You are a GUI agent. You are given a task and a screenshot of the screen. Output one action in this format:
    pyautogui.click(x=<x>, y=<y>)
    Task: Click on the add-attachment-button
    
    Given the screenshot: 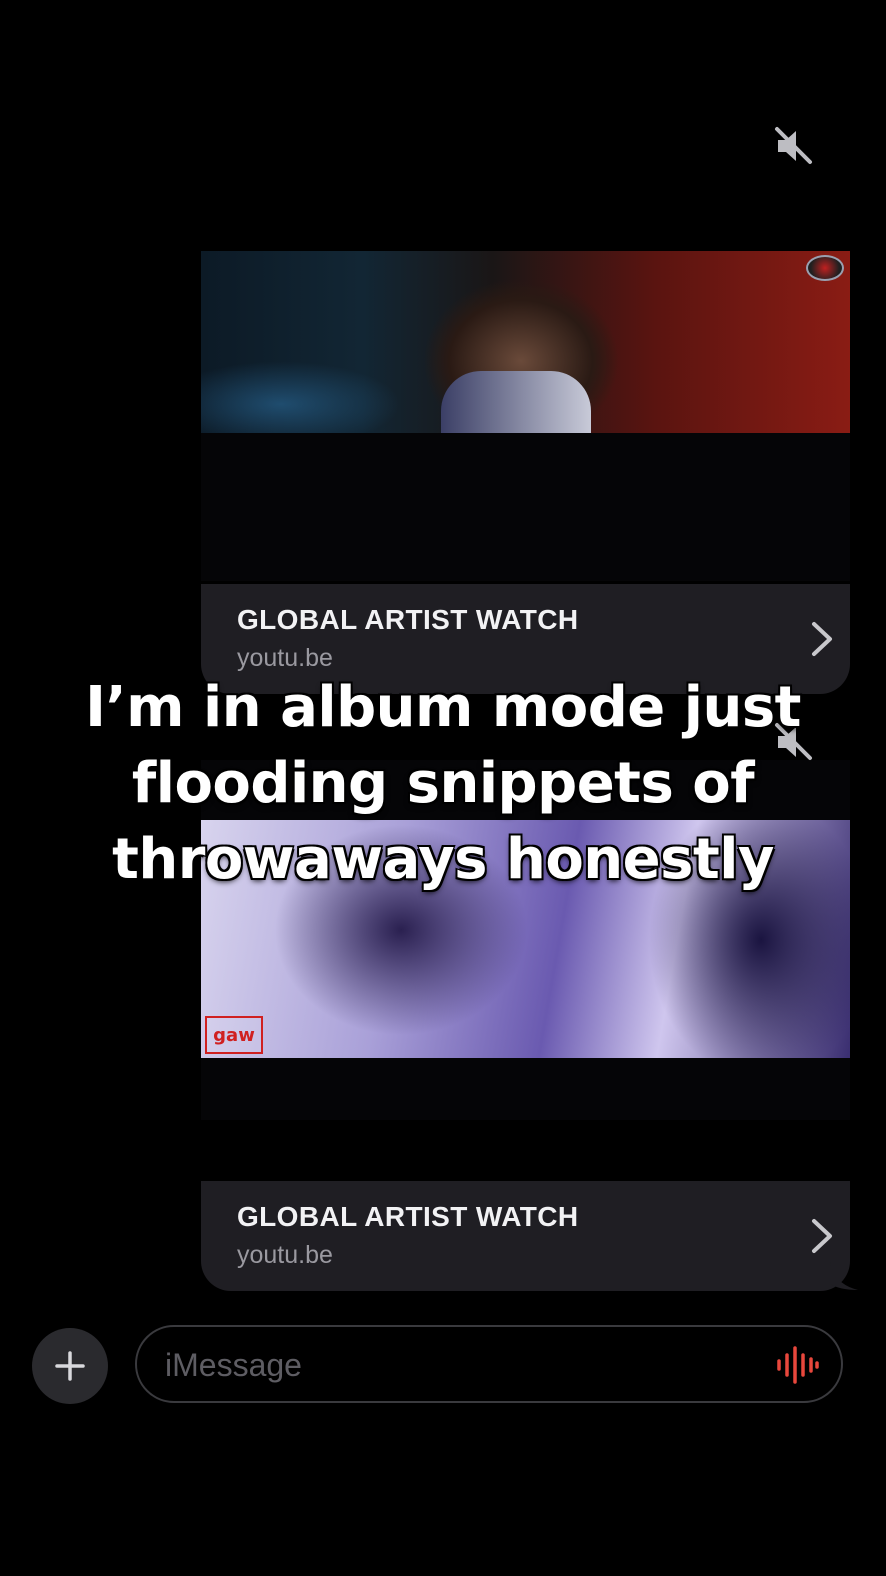 What is the action you would take?
    pyautogui.click(x=70, y=1366)
    